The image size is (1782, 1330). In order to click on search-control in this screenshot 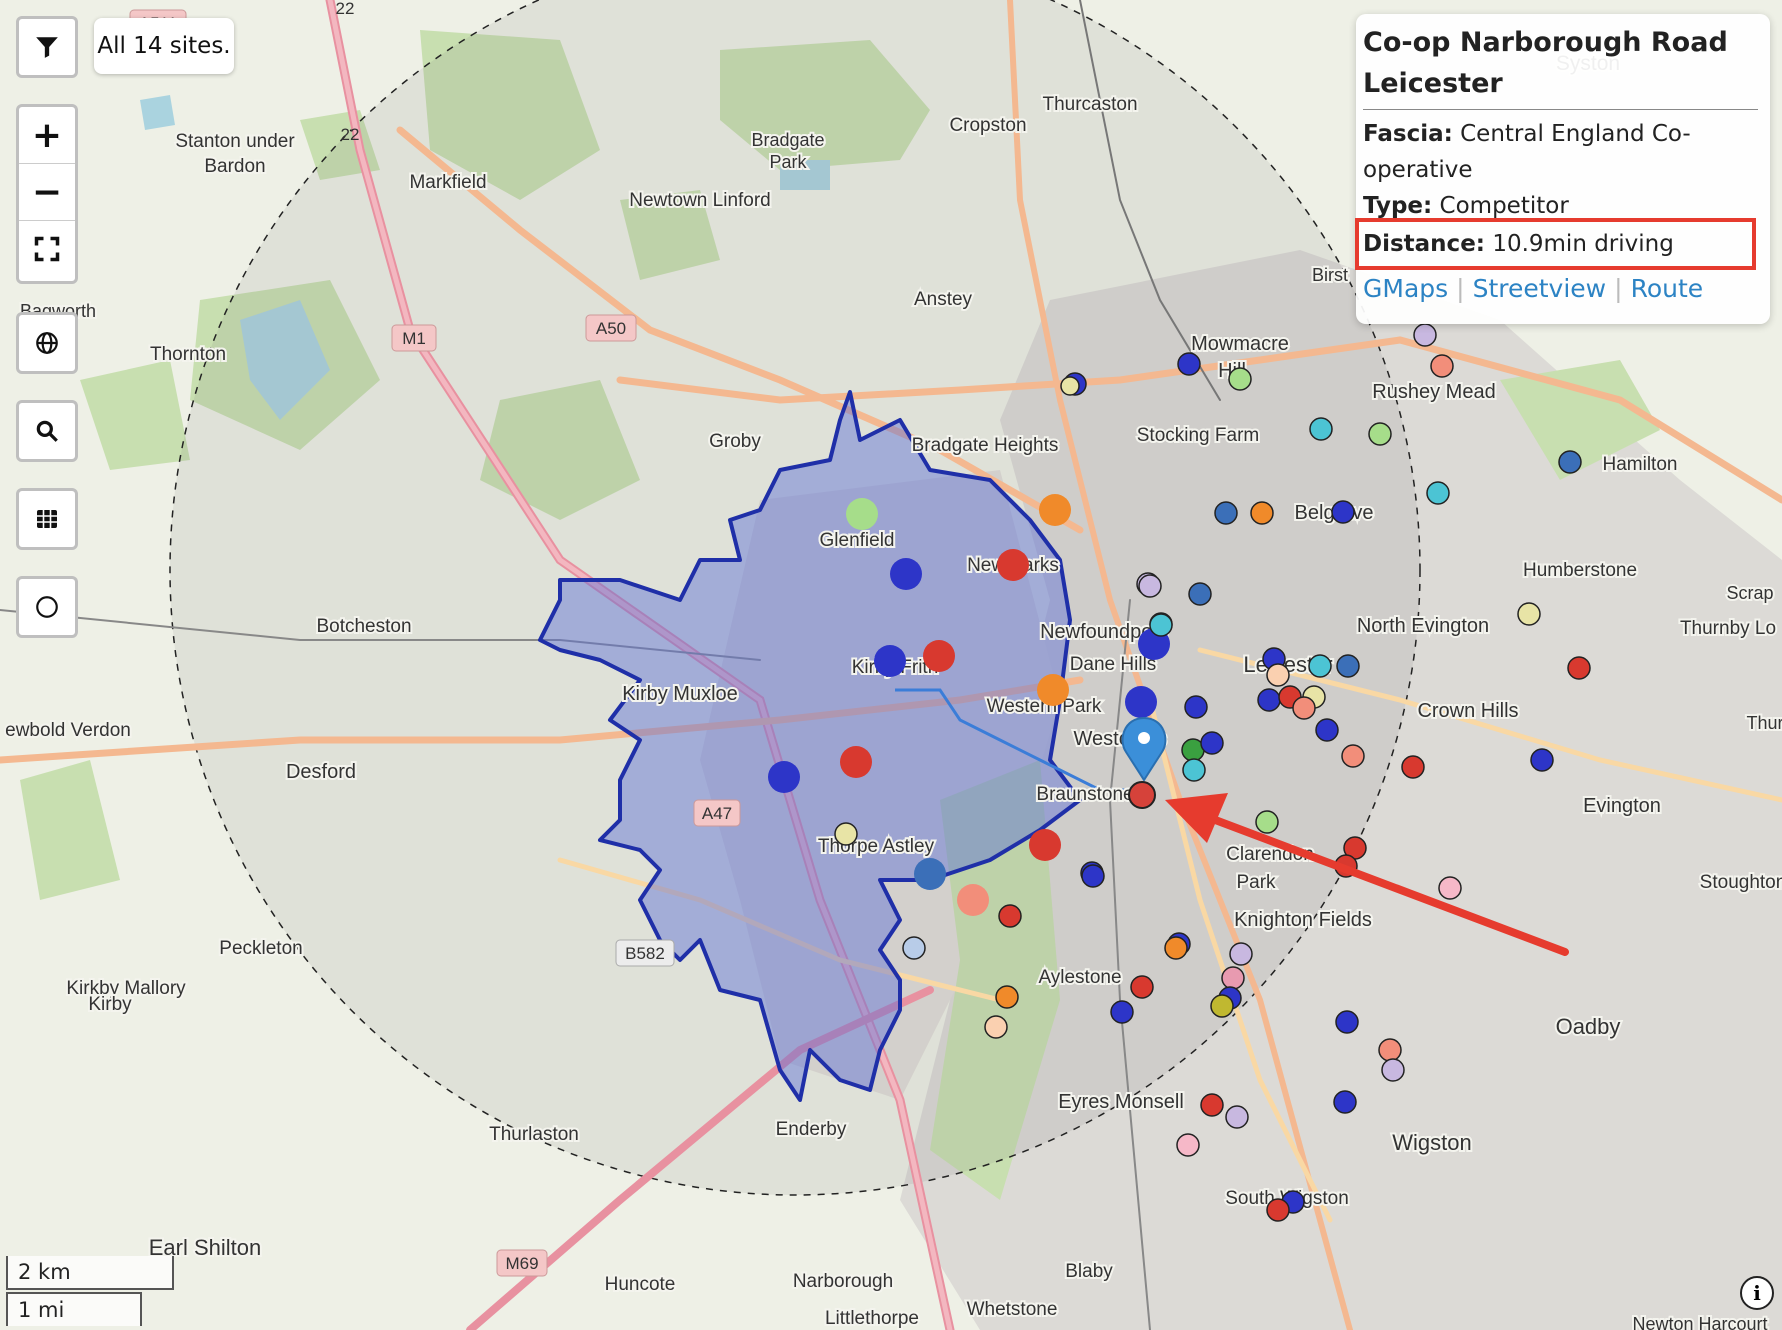, I will do `click(47, 431)`.